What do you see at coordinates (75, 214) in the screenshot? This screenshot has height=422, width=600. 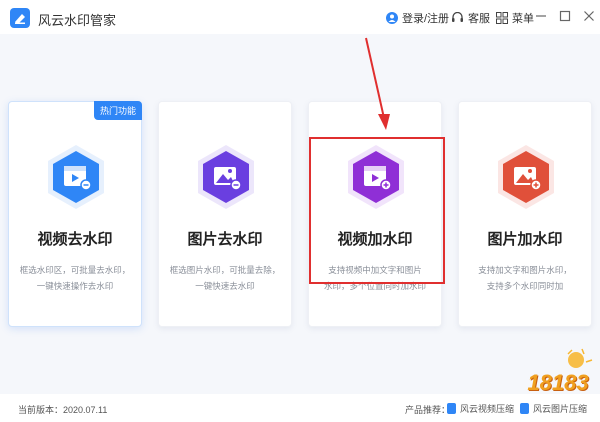 I see `card-video-remove-watermark: 热门功能 视频去水印 框选水印区，可批量去水印， 一键快速操作去水印` at bounding box center [75, 214].